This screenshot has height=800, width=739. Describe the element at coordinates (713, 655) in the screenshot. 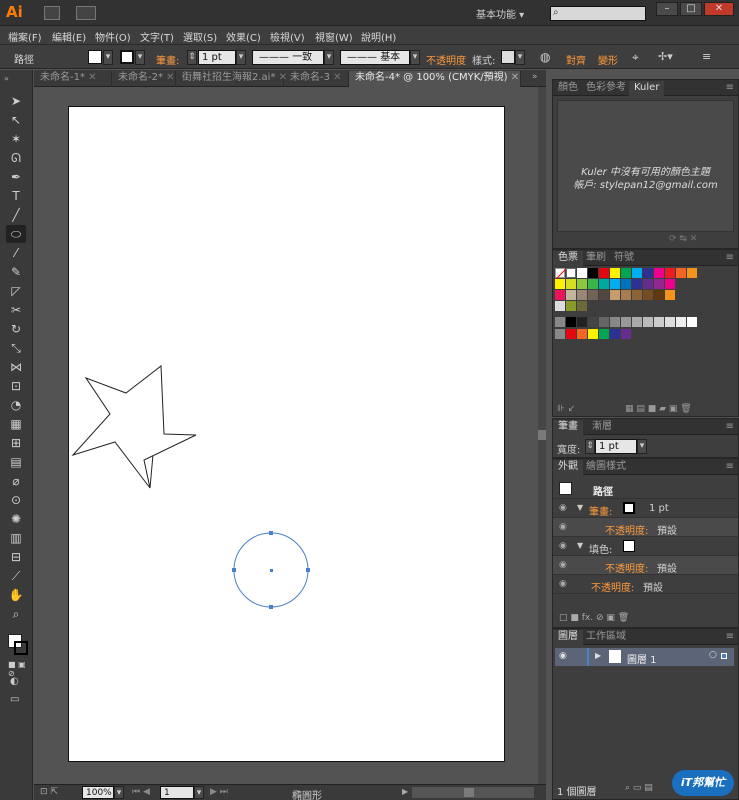

I see `target-icon: ○` at that location.